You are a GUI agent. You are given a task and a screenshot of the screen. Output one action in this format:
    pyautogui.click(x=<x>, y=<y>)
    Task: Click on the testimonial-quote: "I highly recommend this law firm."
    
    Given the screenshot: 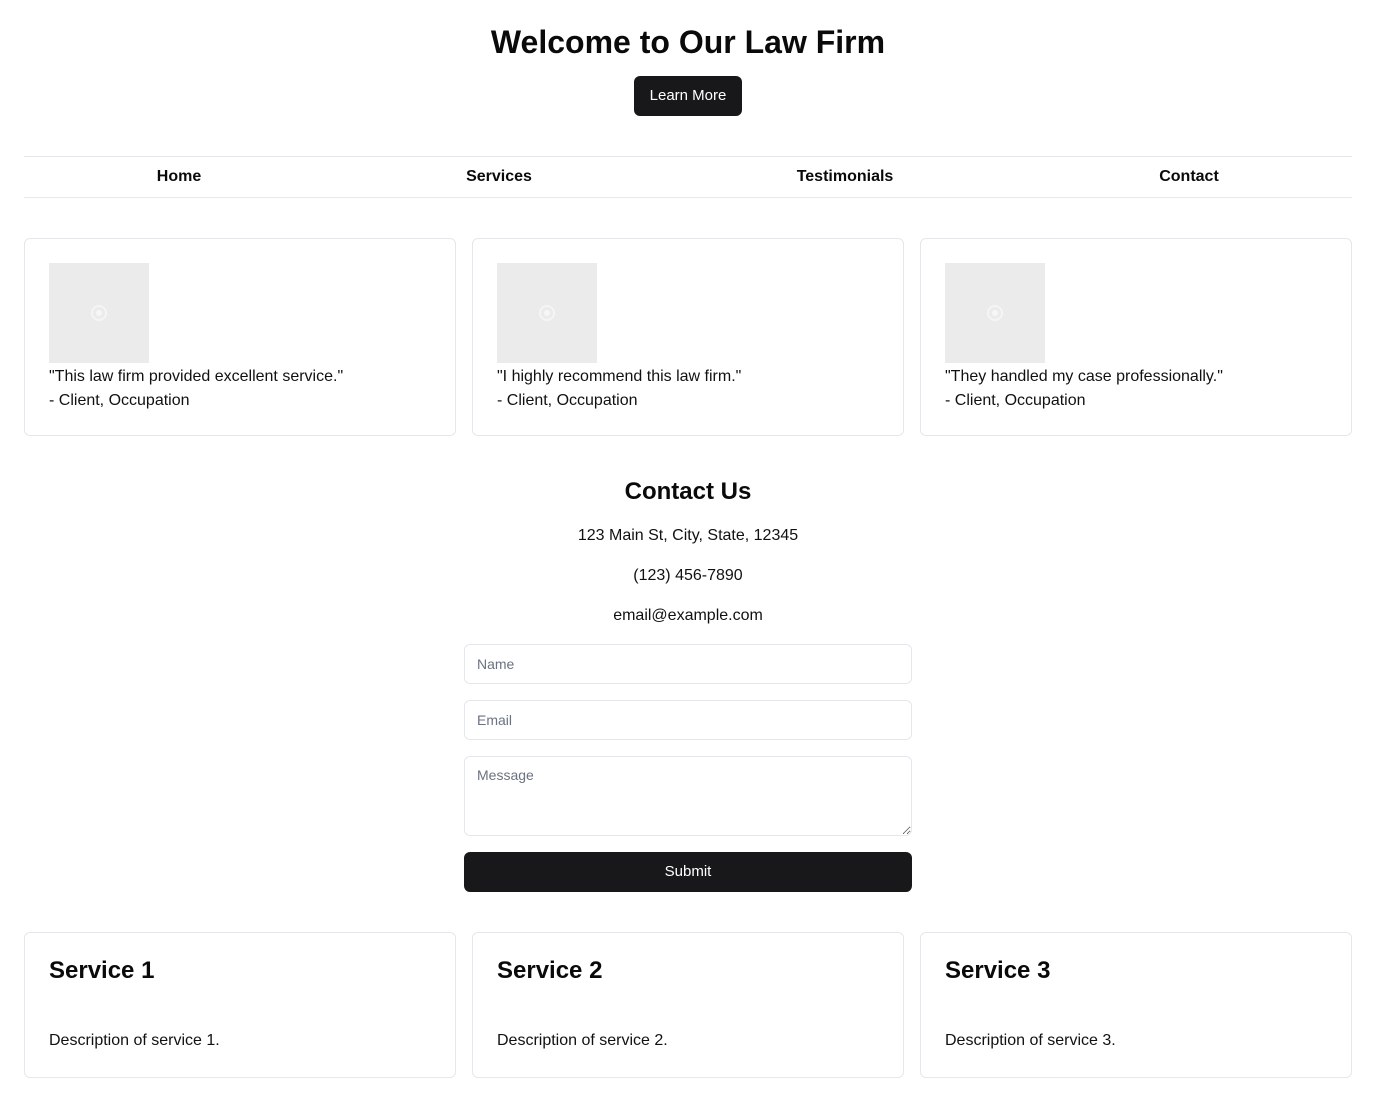 What is the action you would take?
    pyautogui.click(x=619, y=376)
    